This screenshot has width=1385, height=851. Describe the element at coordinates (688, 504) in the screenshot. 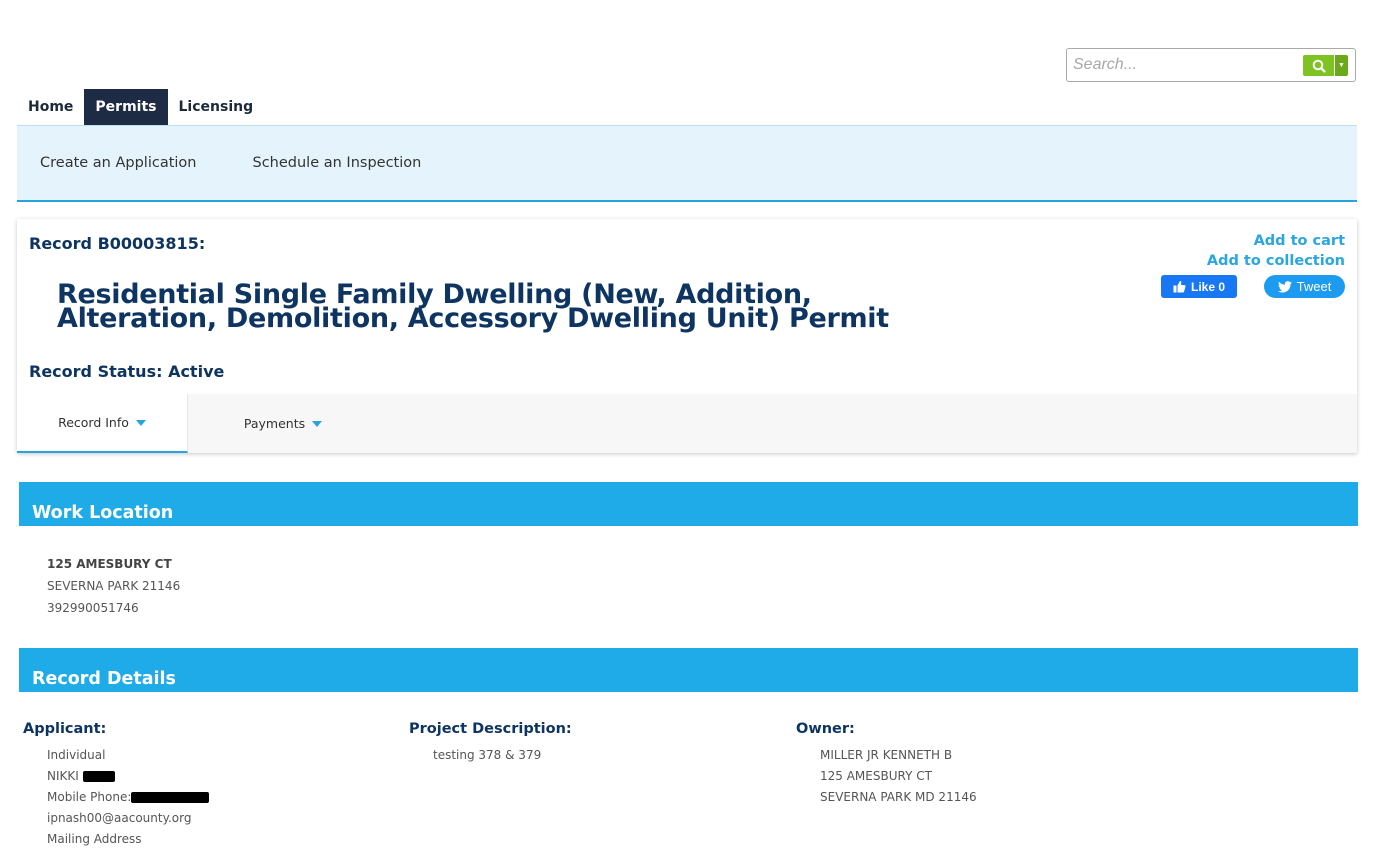

I see `work-location-header: Work Location` at that location.